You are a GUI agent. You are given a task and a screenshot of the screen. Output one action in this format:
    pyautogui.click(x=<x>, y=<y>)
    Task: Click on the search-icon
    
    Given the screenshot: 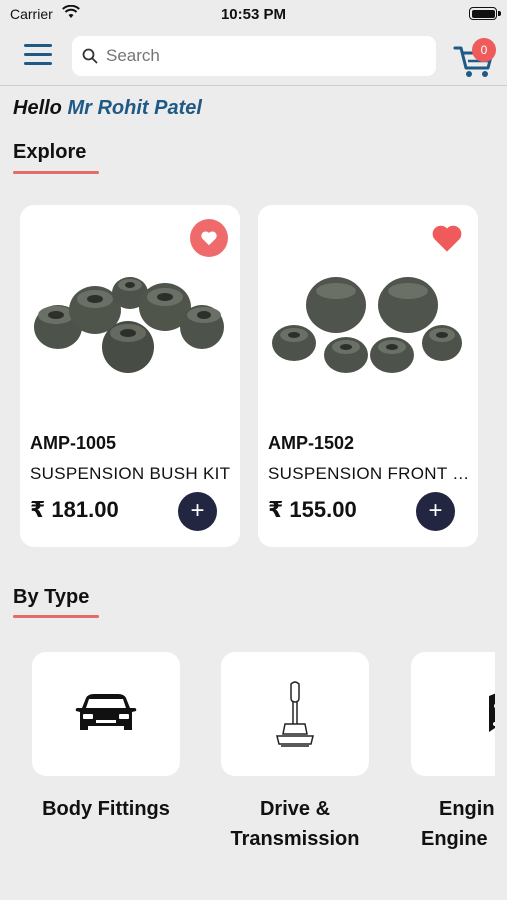 What is the action you would take?
    pyautogui.click(x=90, y=56)
    